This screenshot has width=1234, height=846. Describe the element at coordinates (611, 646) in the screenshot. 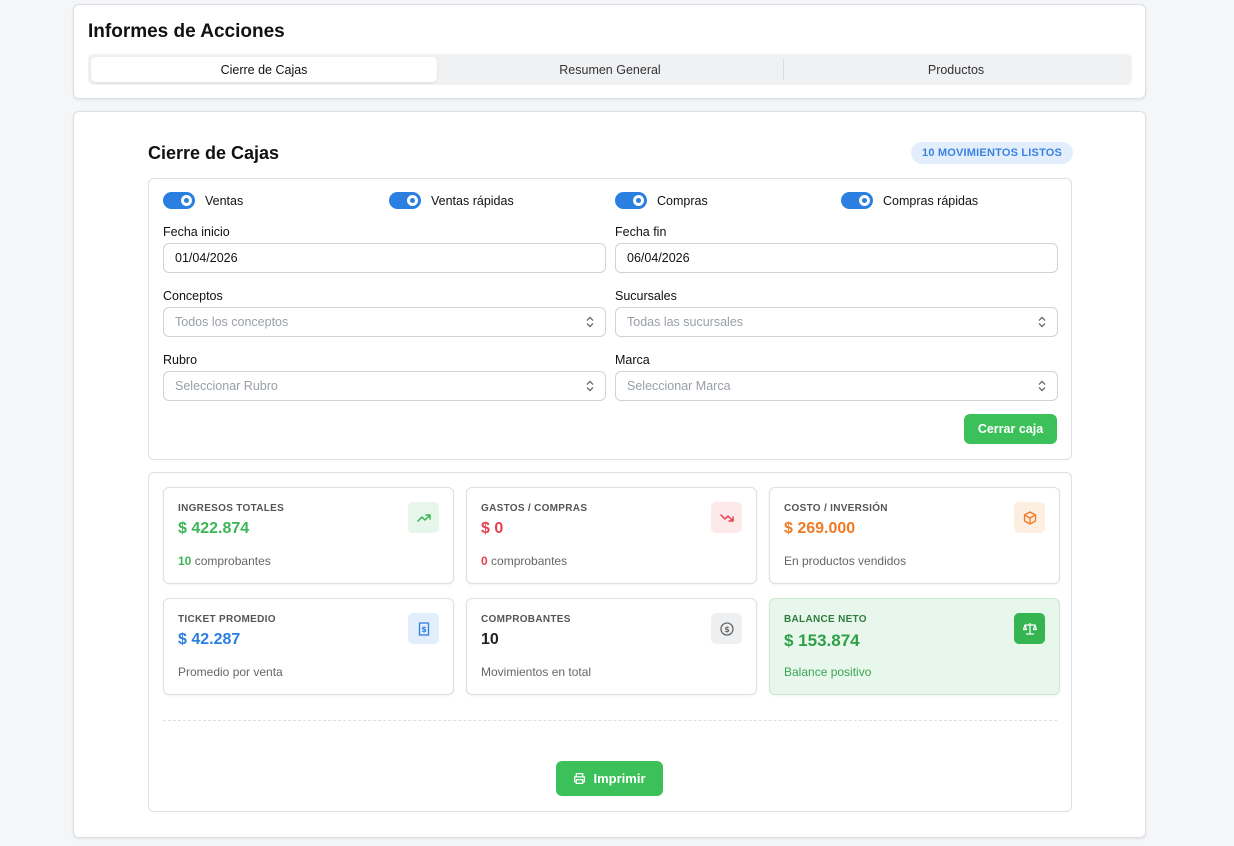

I see `stat-comprobantes: COMPROBANTES 10 Movimientos en total $` at that location.